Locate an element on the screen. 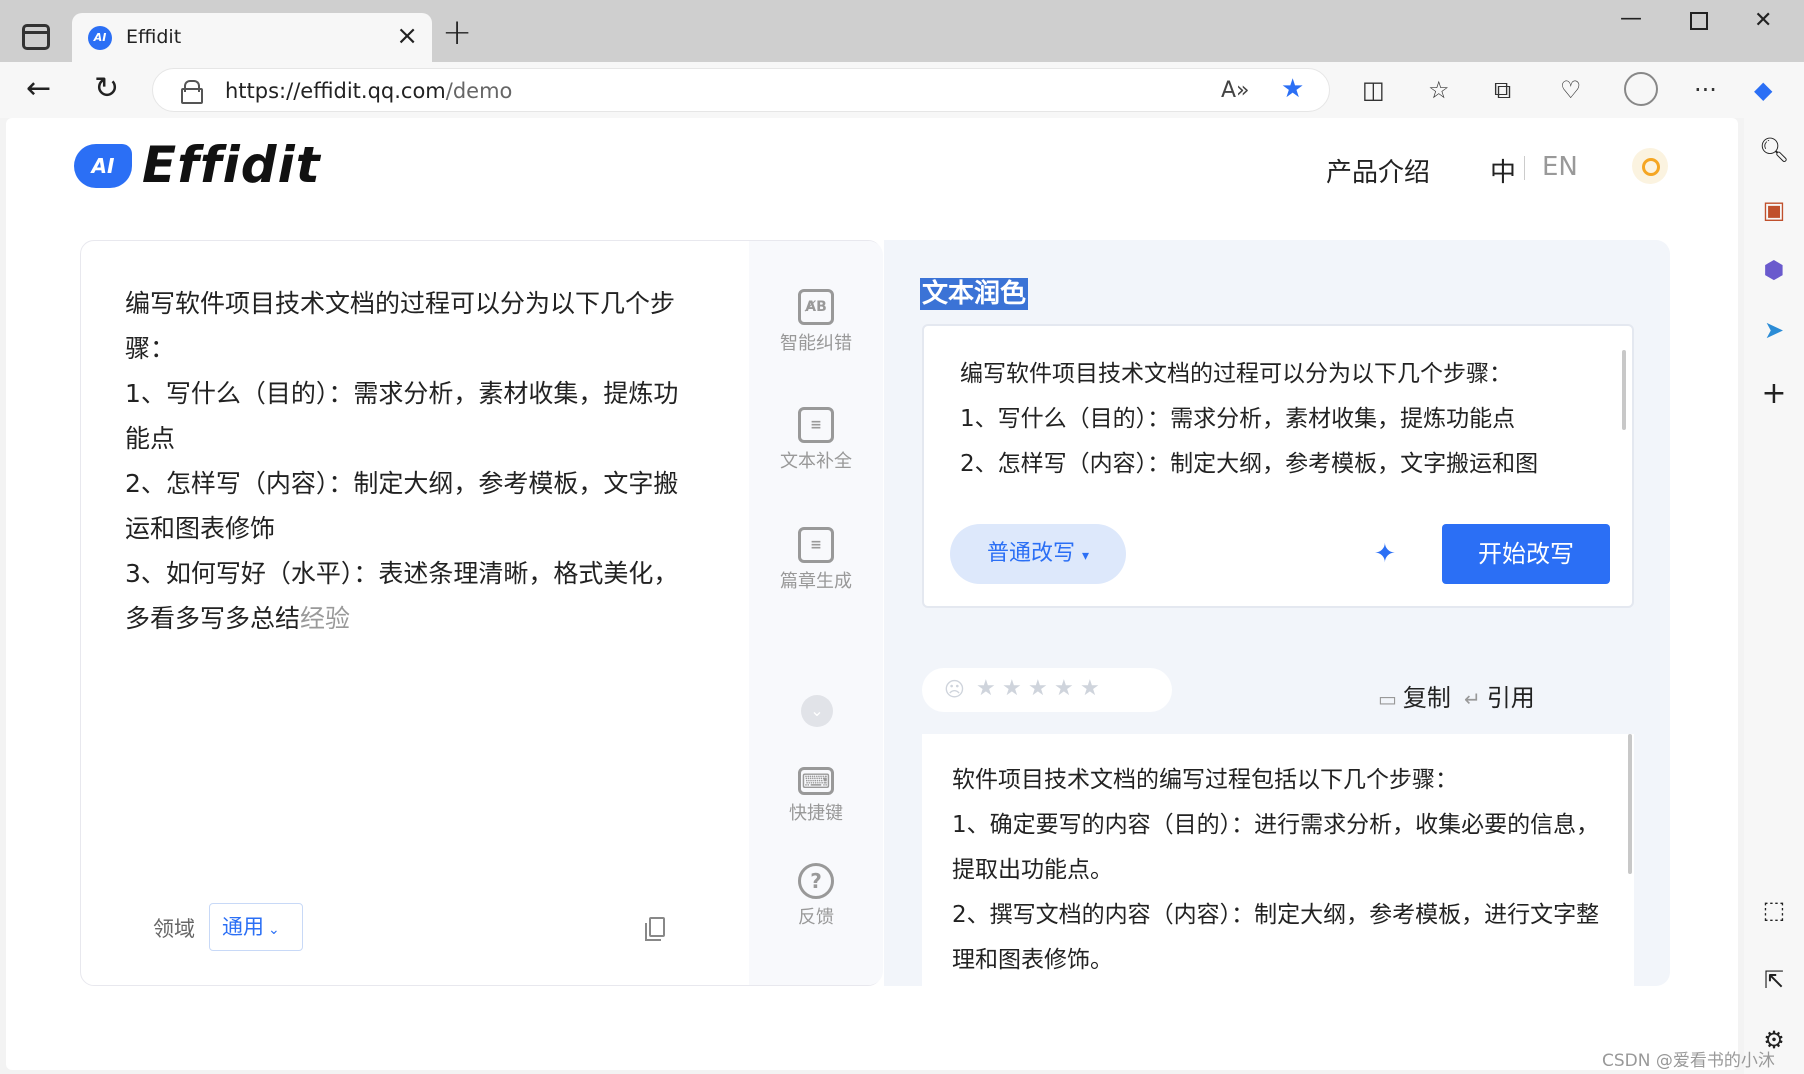 This screenshot has height=1074, width=1804. tool-smart-correction: A̸B 智能纠错 is located at coordinates (816, 322).